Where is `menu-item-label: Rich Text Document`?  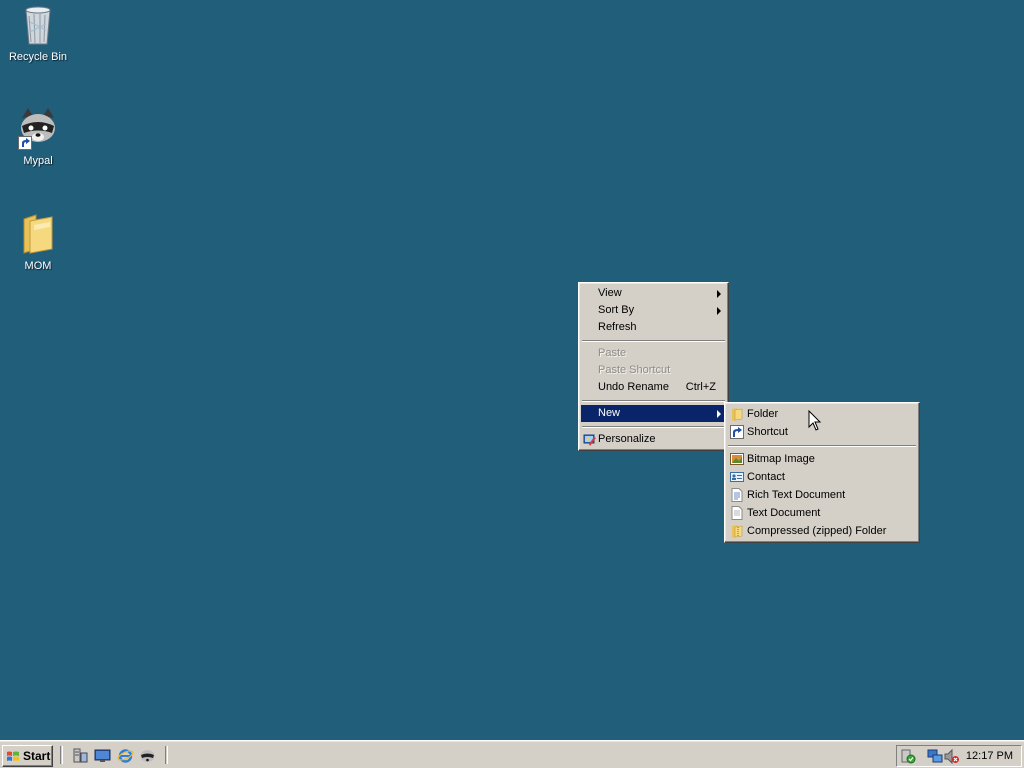 menu-item-label: Rich Text Document is located at coordinates (796, 495).